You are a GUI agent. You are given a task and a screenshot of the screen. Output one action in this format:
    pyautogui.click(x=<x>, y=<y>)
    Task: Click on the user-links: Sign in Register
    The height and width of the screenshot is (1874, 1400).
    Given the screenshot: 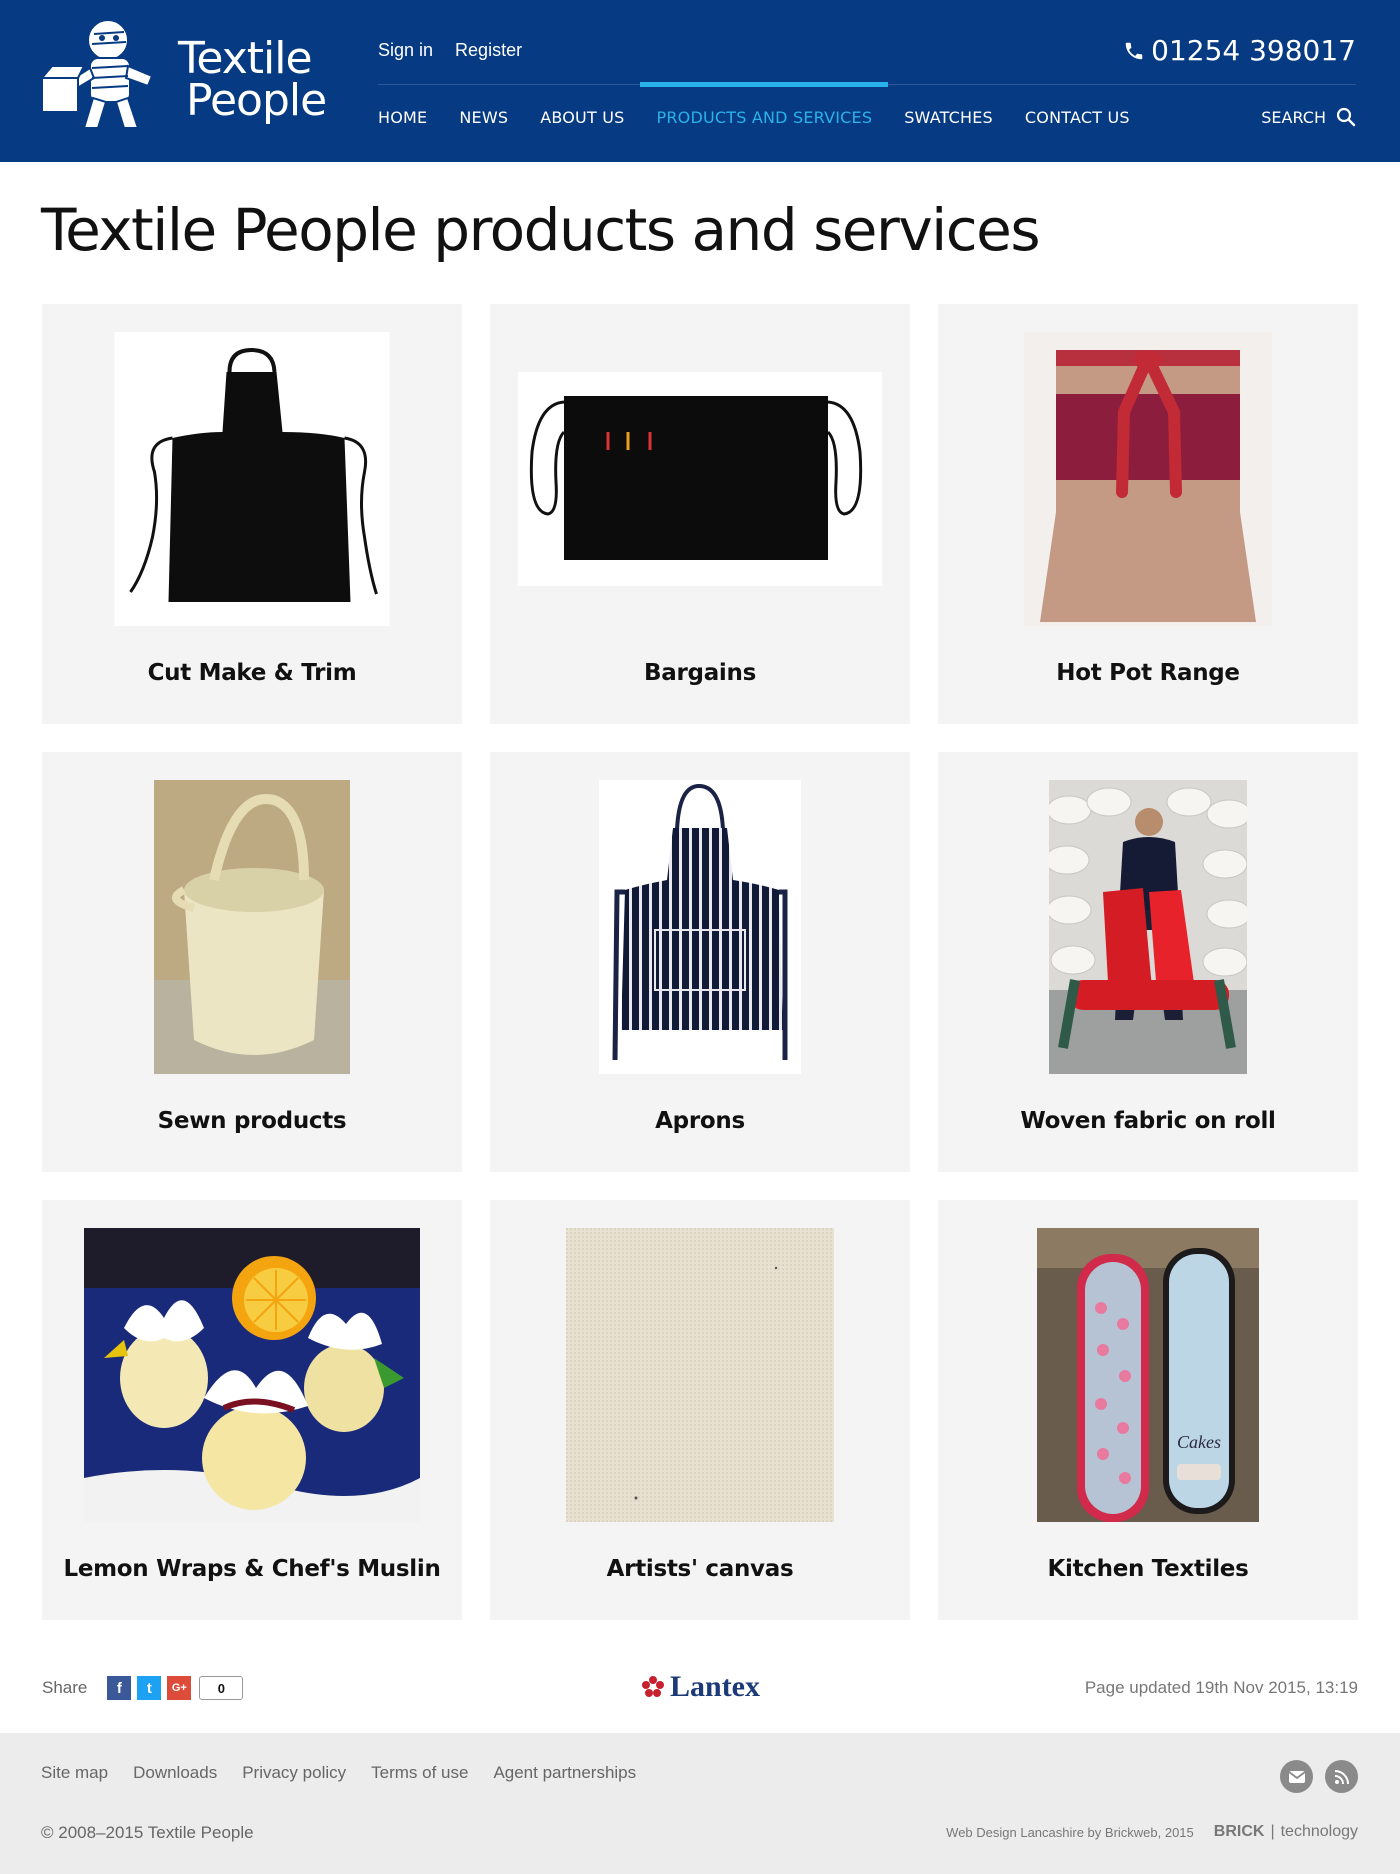 What is the action you would take?
    pyautogui.click(x=450, y=50)
    